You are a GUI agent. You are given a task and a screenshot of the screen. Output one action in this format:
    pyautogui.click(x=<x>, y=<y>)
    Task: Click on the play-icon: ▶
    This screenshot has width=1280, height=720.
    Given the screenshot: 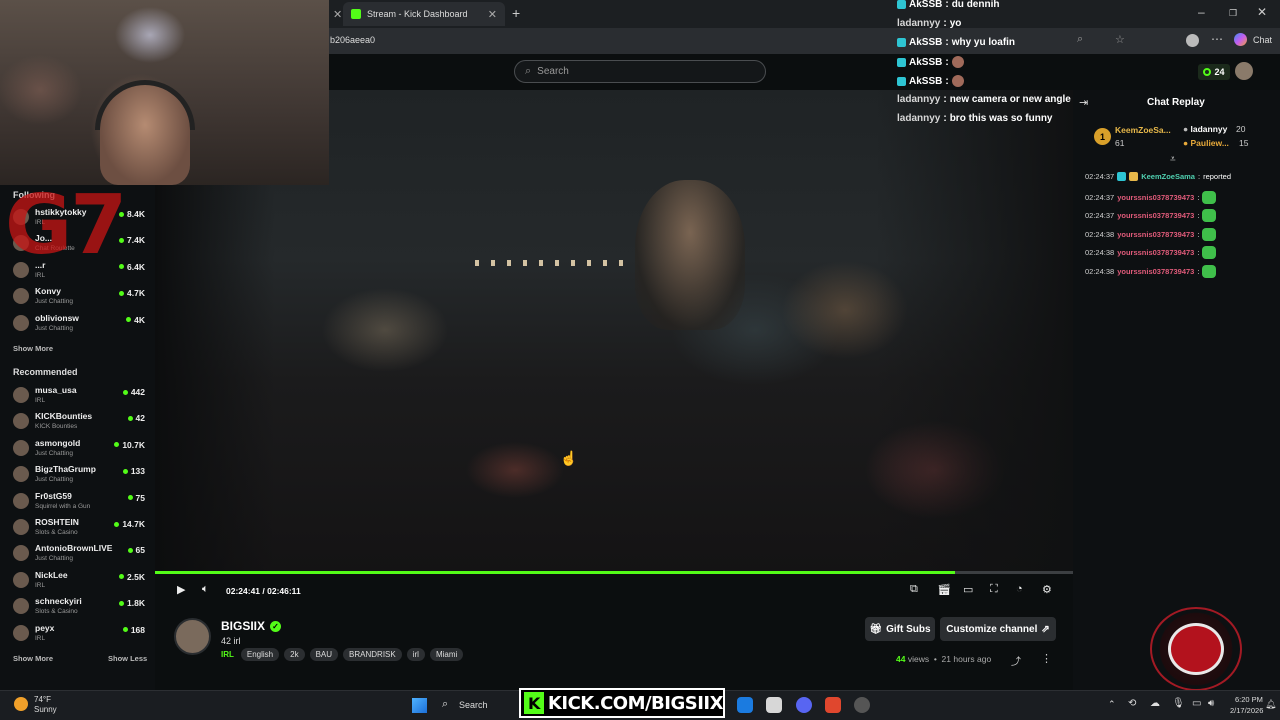 What is the action you would take?
    pyautogui.click(x=181, y=589)
    